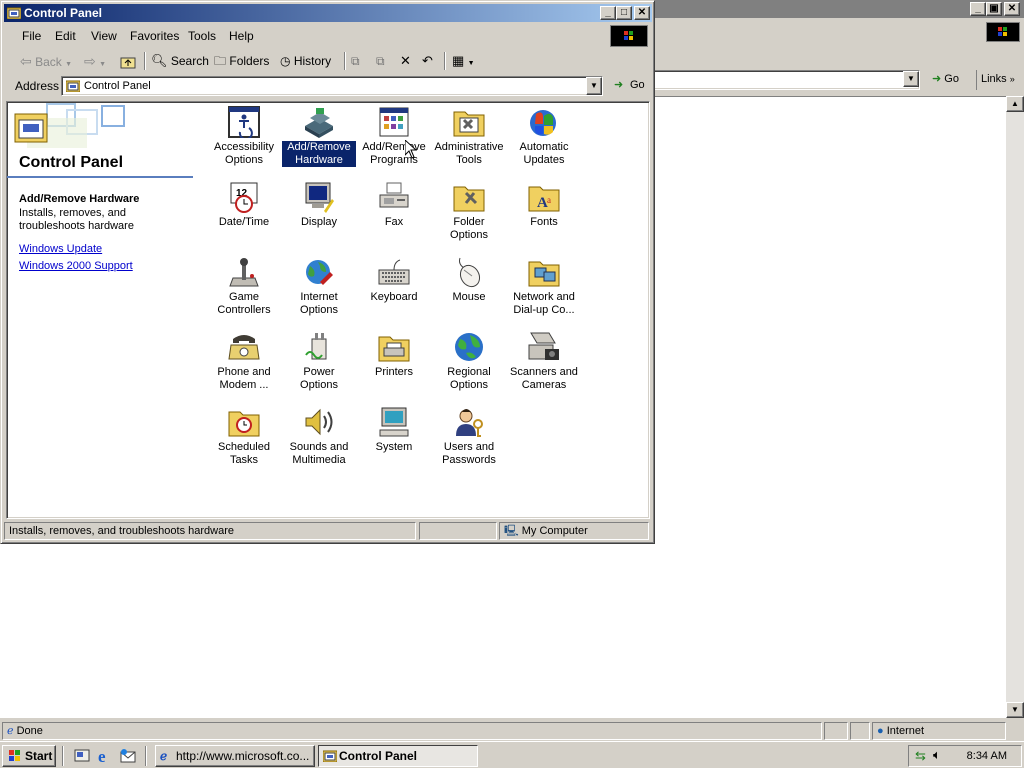  Describe the element at coordinates (544, 153) in the screenshot. I see `item-label: Automatic Updates` at that location.